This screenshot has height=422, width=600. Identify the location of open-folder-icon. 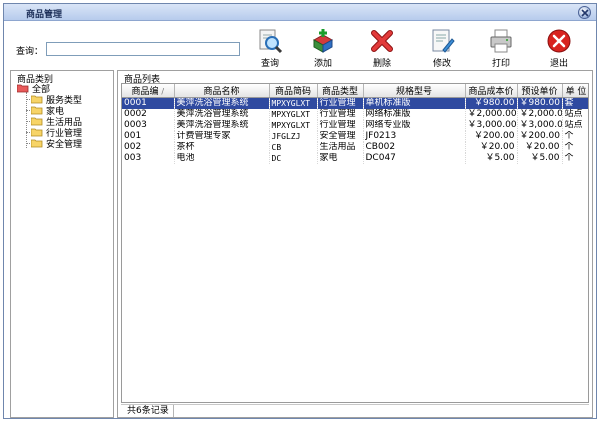
(23, 88).